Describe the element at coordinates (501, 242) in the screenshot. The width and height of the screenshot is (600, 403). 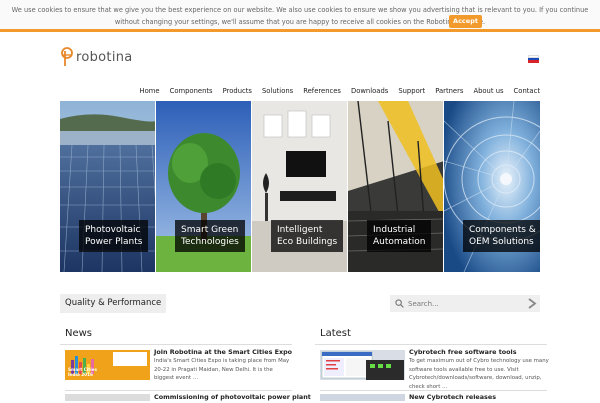
I see `banner-caption-line2: OEM Solutions` at that location.